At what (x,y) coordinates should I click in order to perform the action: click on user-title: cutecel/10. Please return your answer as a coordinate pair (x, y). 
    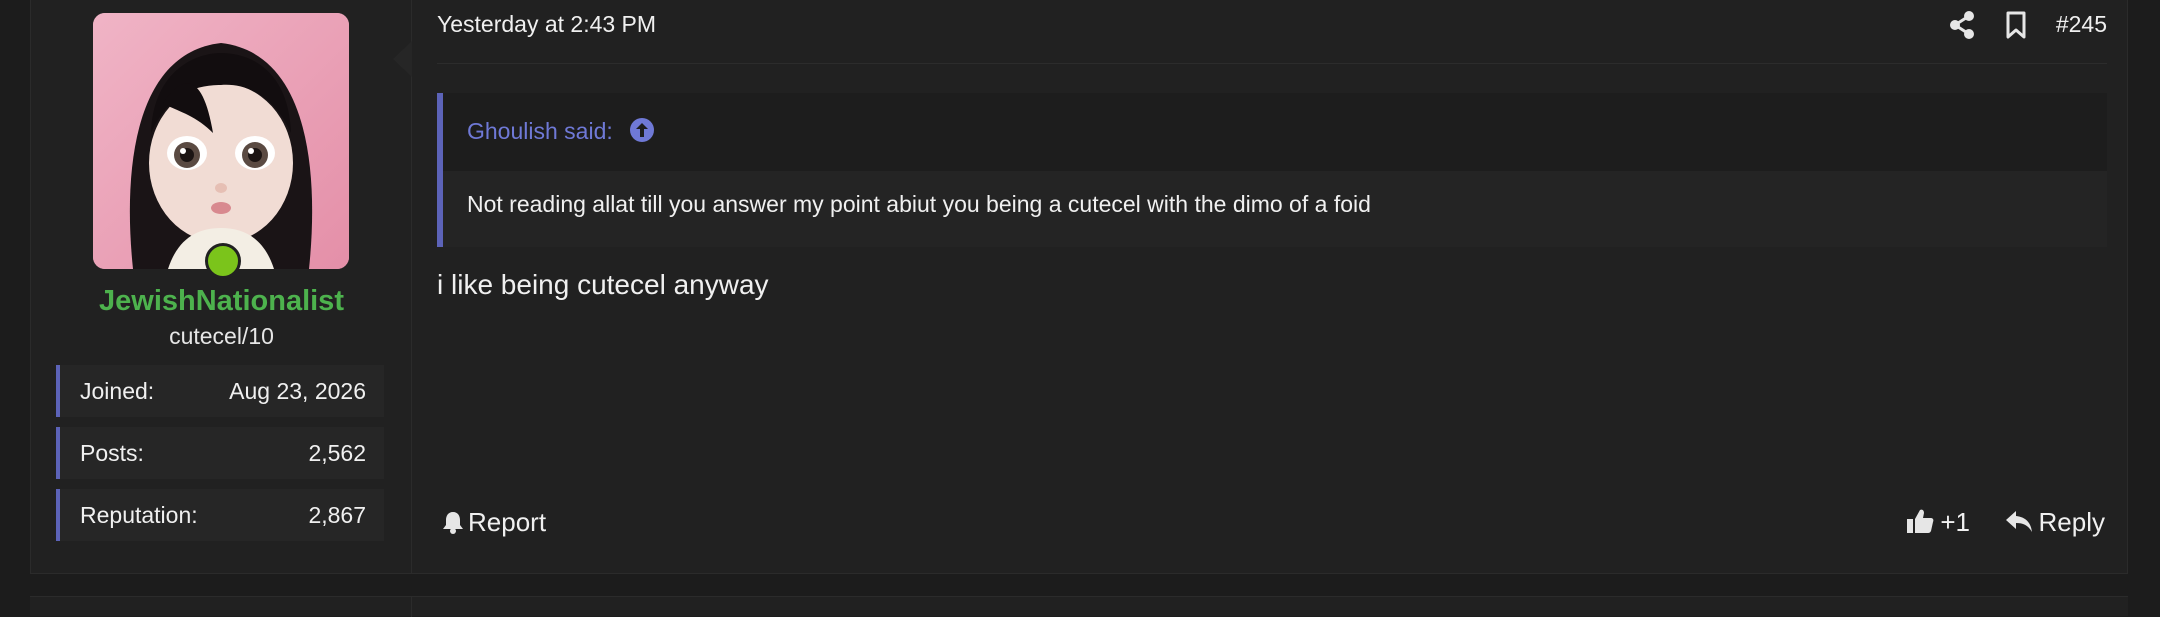
    Looking at the image, I should click on (221, 336).